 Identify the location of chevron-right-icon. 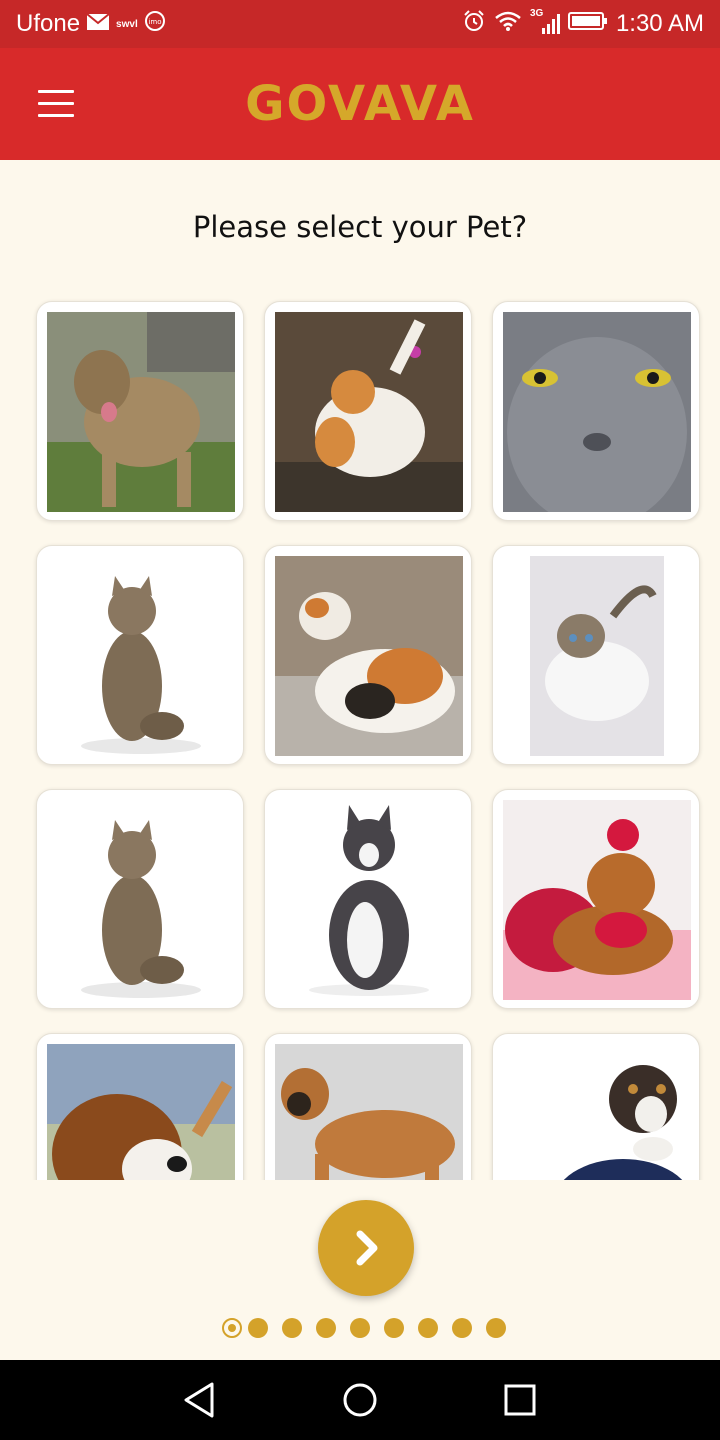
(367, 1248).